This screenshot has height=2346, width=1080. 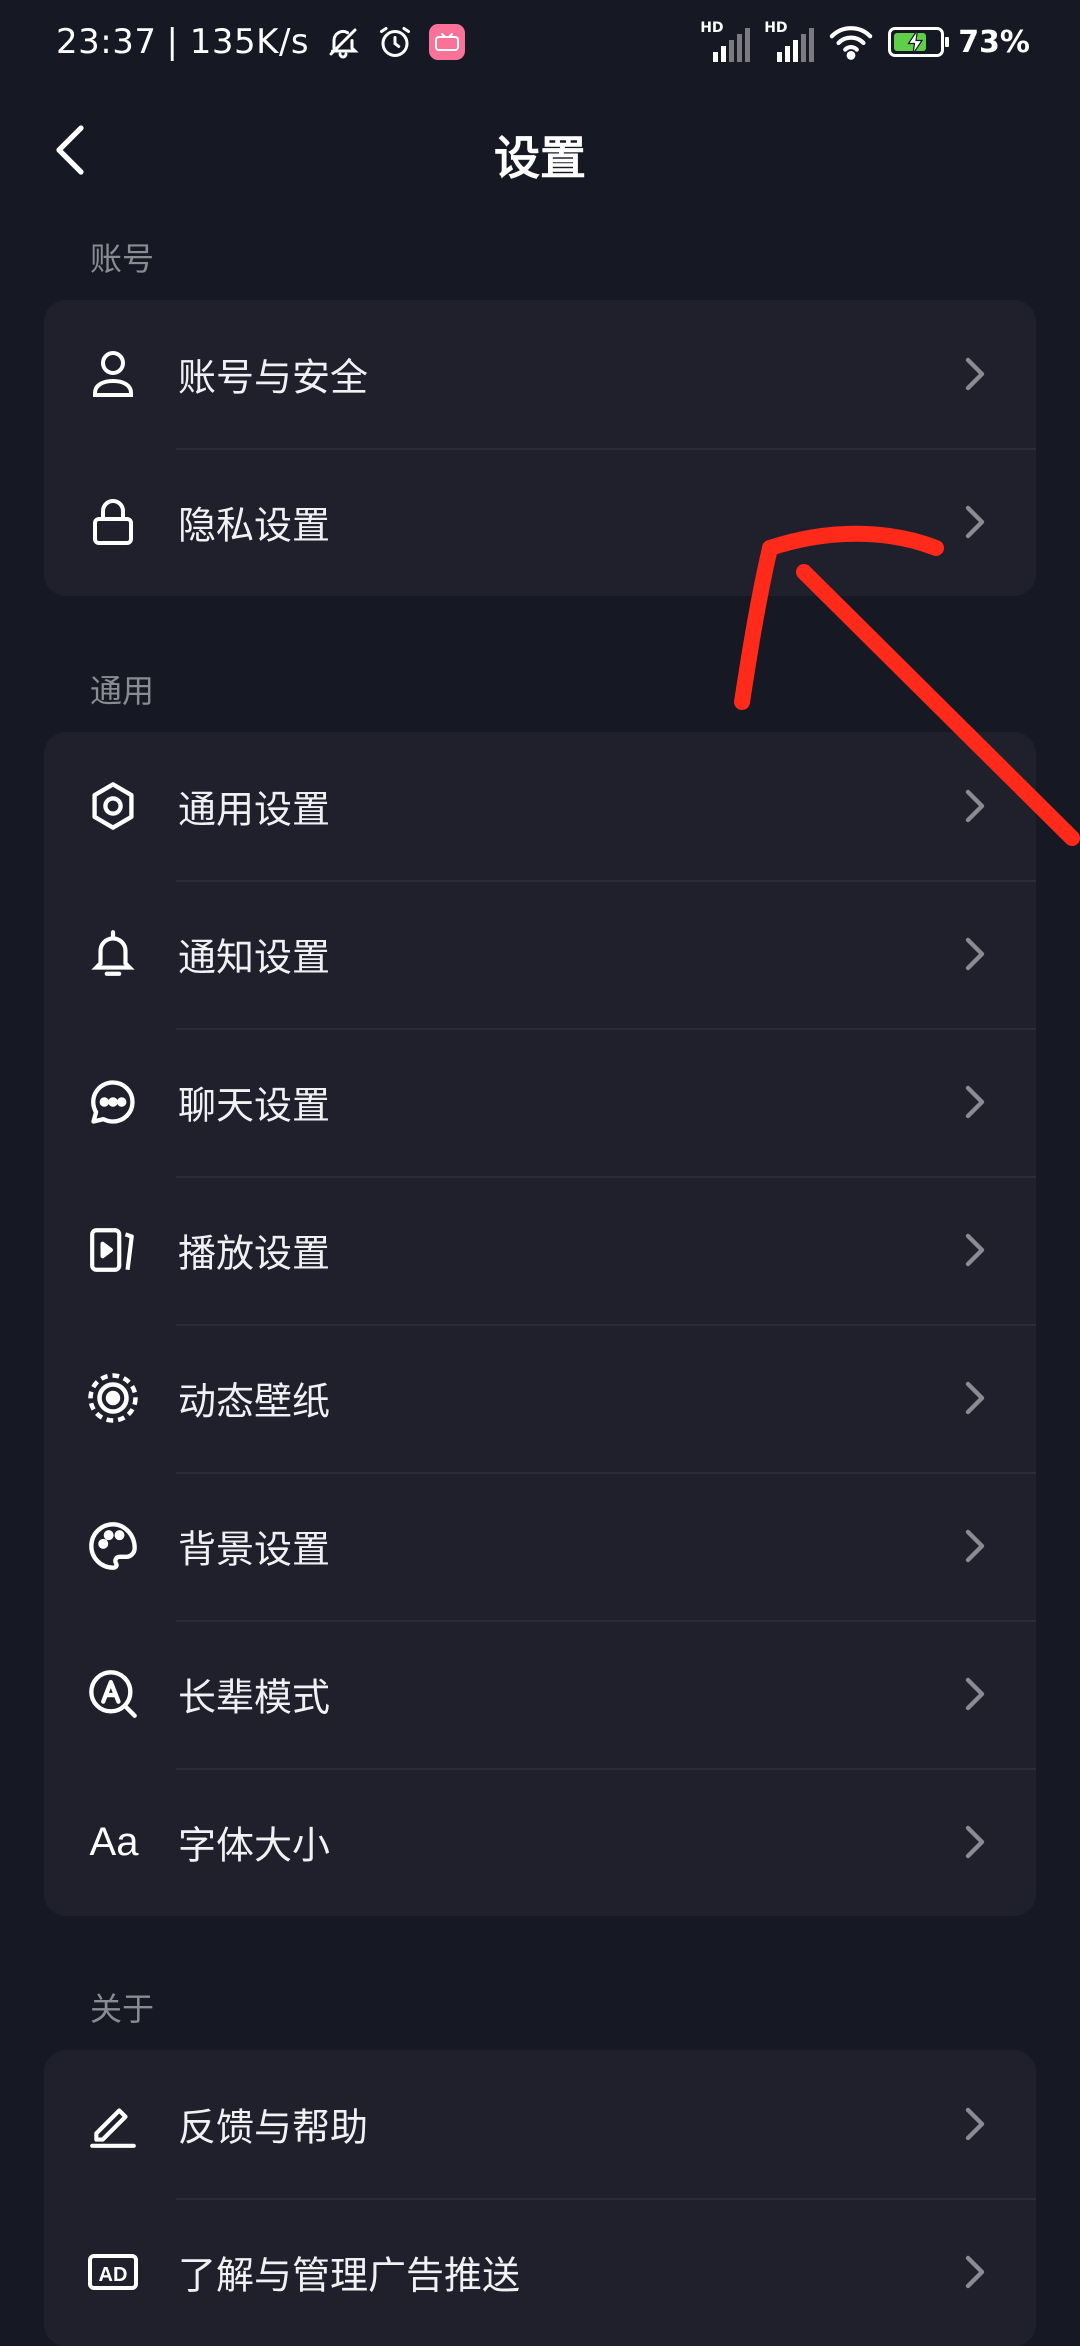 What do you see at coordinates (343, 42) in the screenshot?
I see `bell-off-icon` at bounding box center [343, 42].